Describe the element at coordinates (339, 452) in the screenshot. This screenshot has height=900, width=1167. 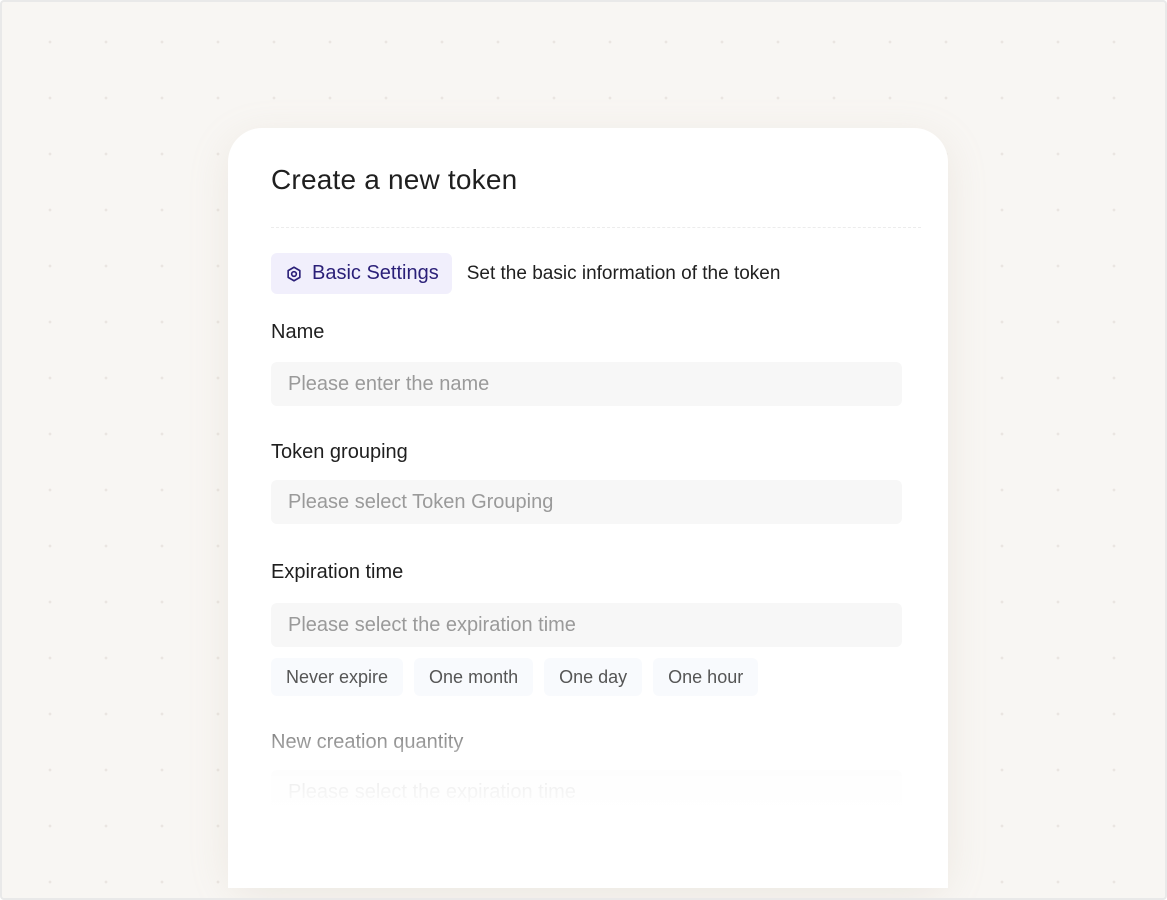
I see `token-grouping-label: Token grouping` at that location.